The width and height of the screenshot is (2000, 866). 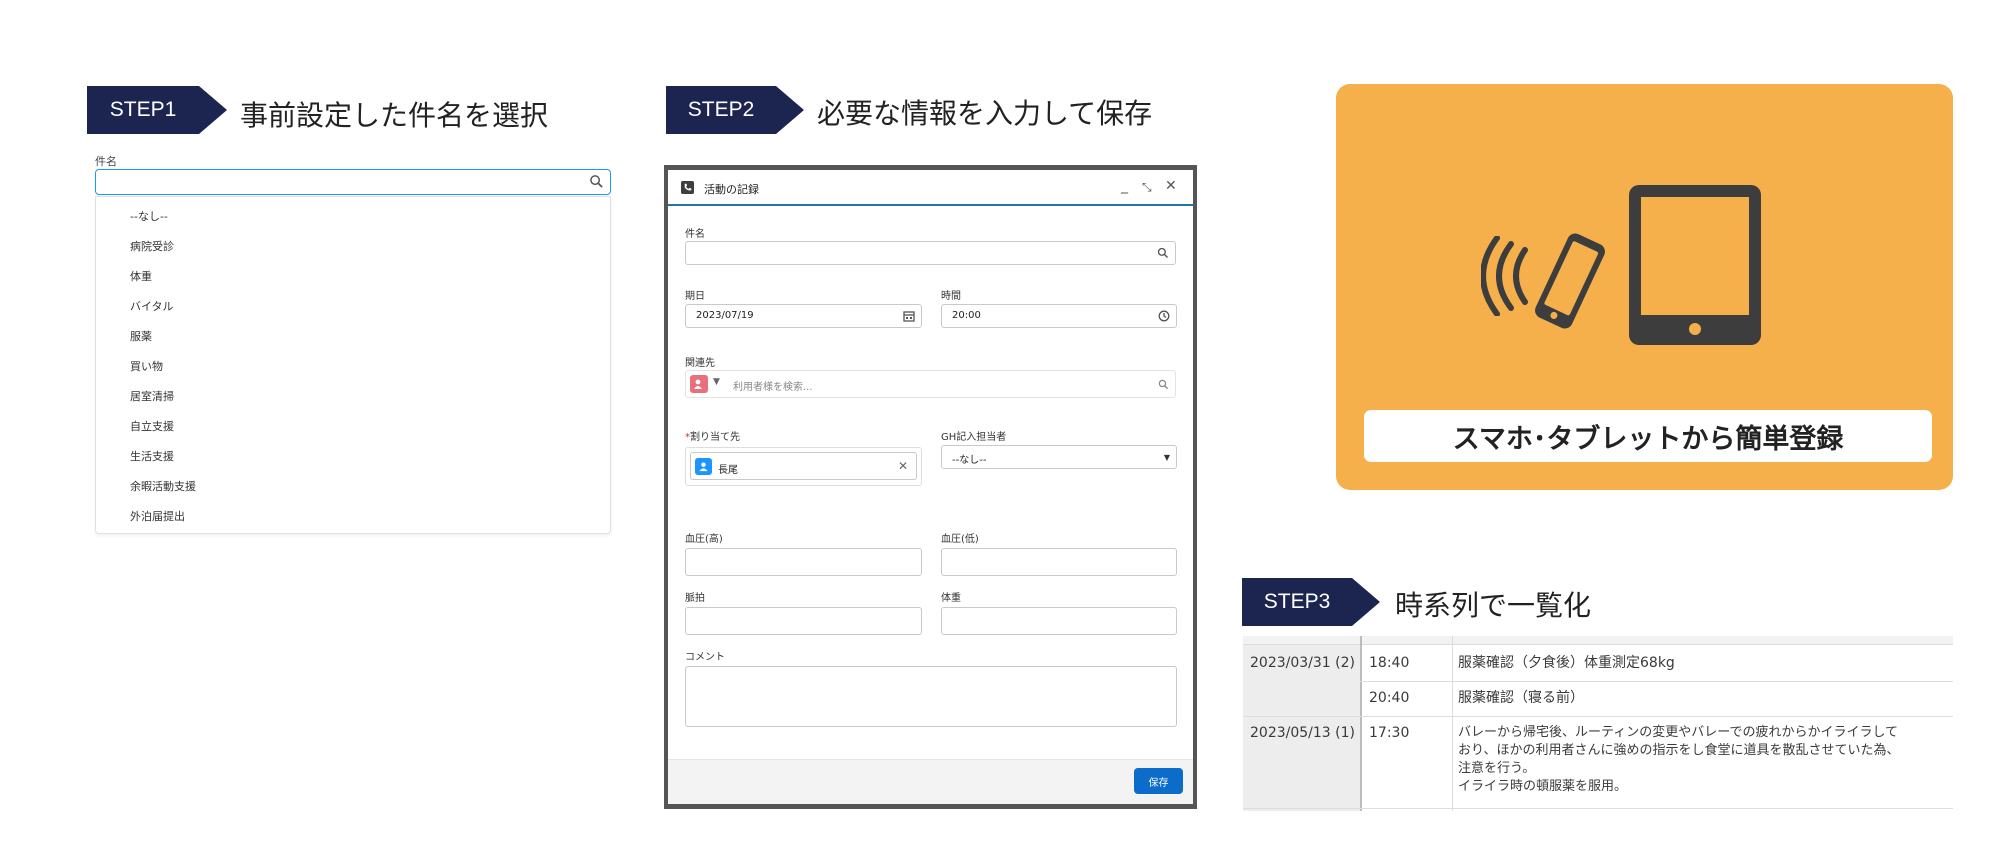 What do you see at coordinates (1302, 733) in the screenshot?
I see `table-row-date: 2023/05/13 (1)` at bounding box center [1302, 733].